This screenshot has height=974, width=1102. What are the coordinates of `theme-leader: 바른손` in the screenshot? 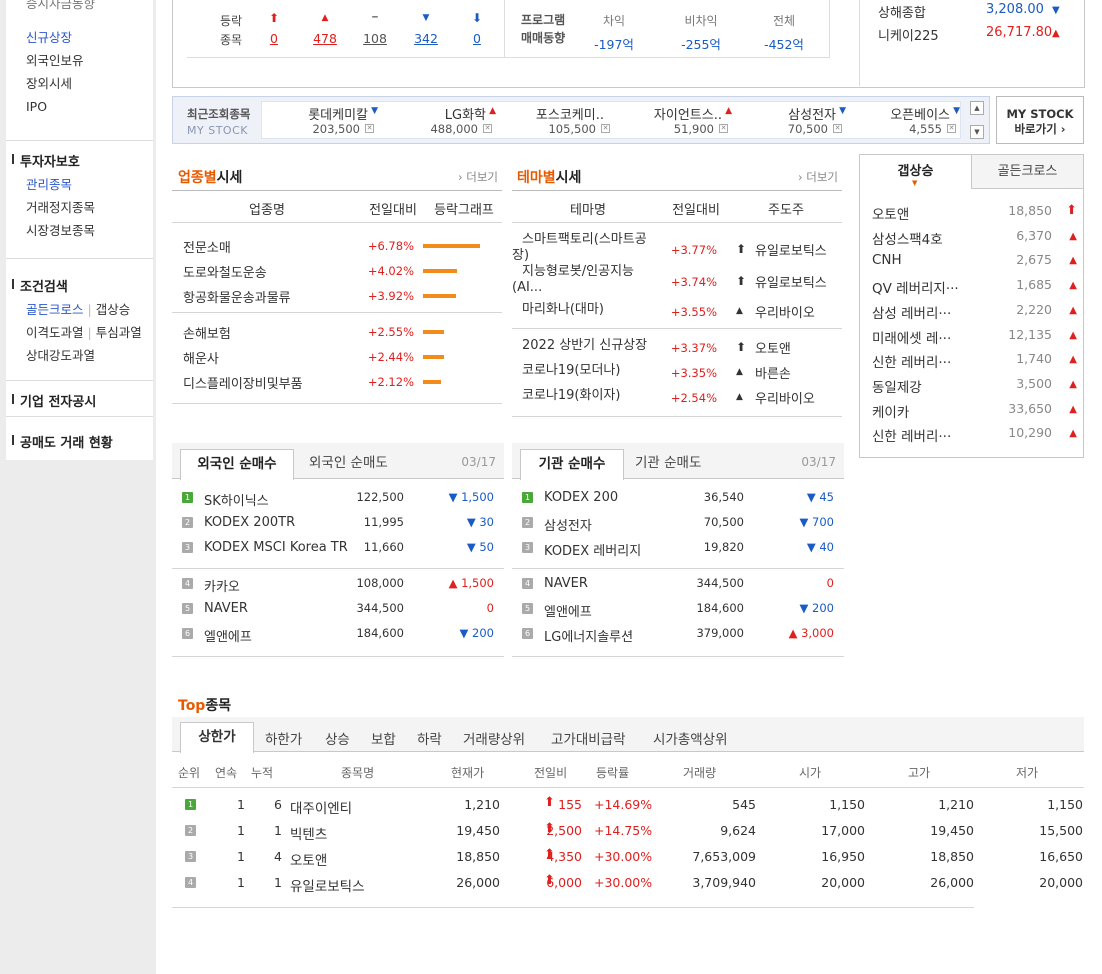 It's located at (773, 372).